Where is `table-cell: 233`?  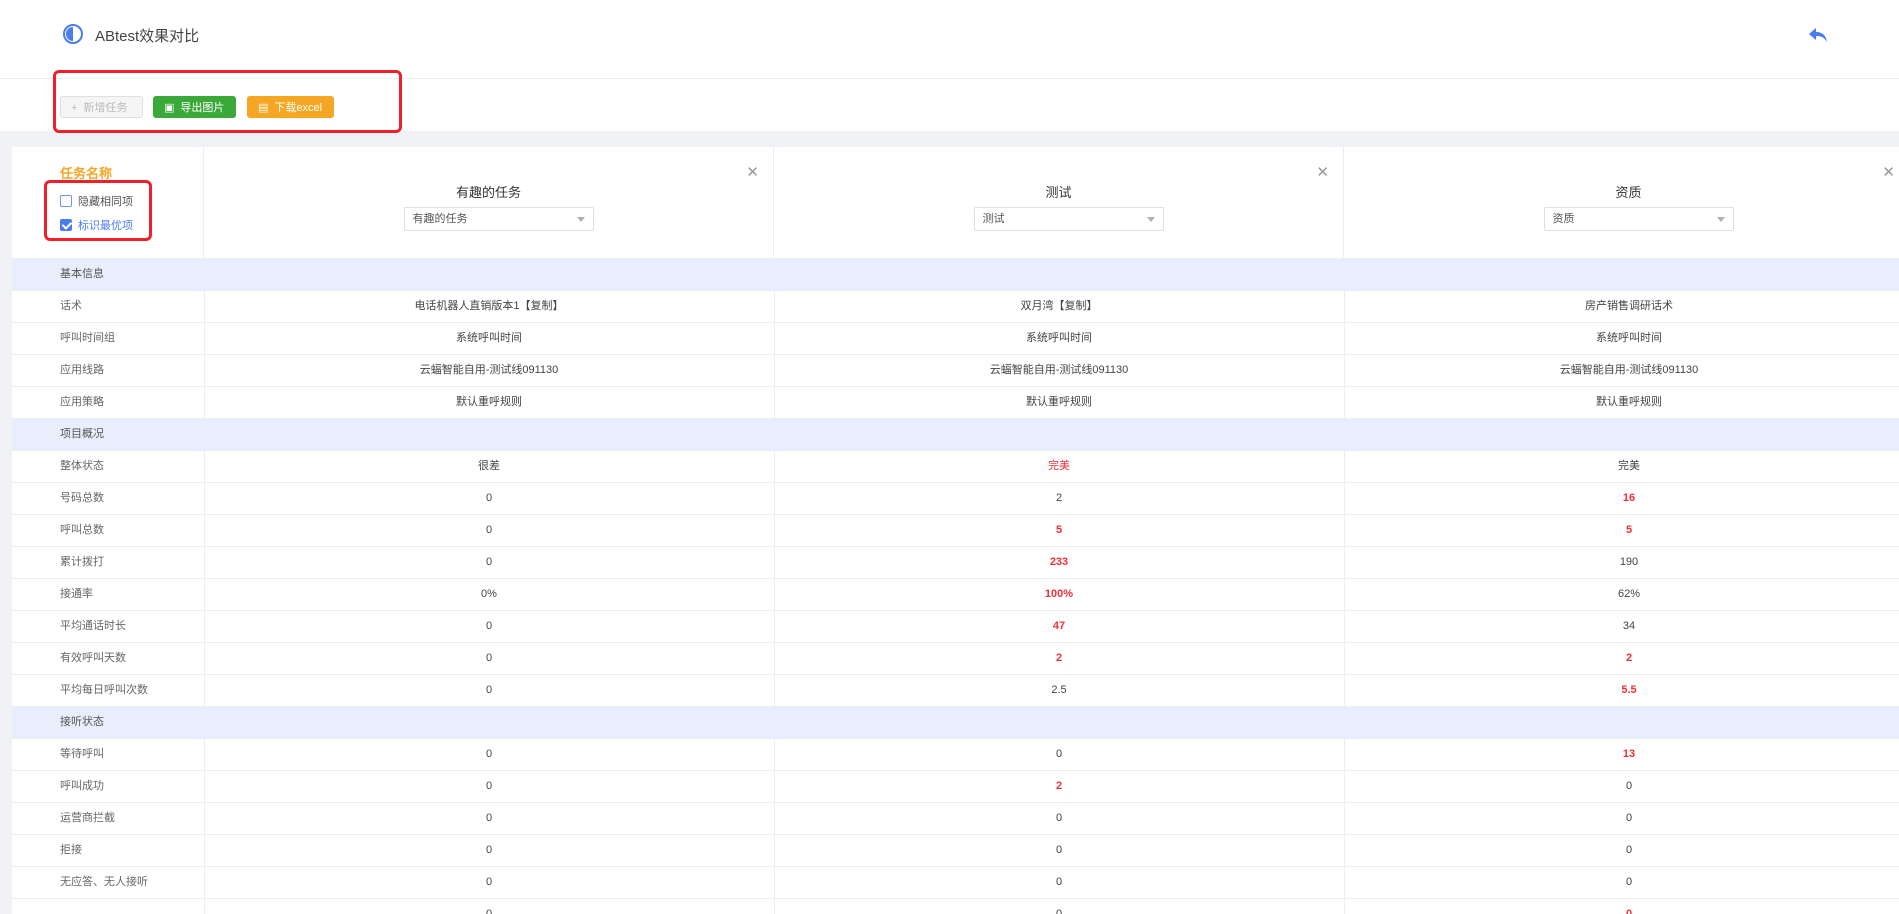 table-cell: 233 is located at coordinates (1059, 562).